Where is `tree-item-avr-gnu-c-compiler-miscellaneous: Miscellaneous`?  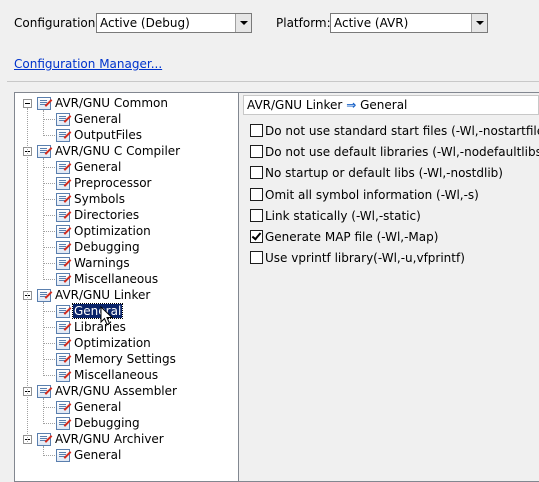
tree-item-avr-gnu-c-compiler-miscellaneous: Miscellaneous is located at coordinates (116, 279).